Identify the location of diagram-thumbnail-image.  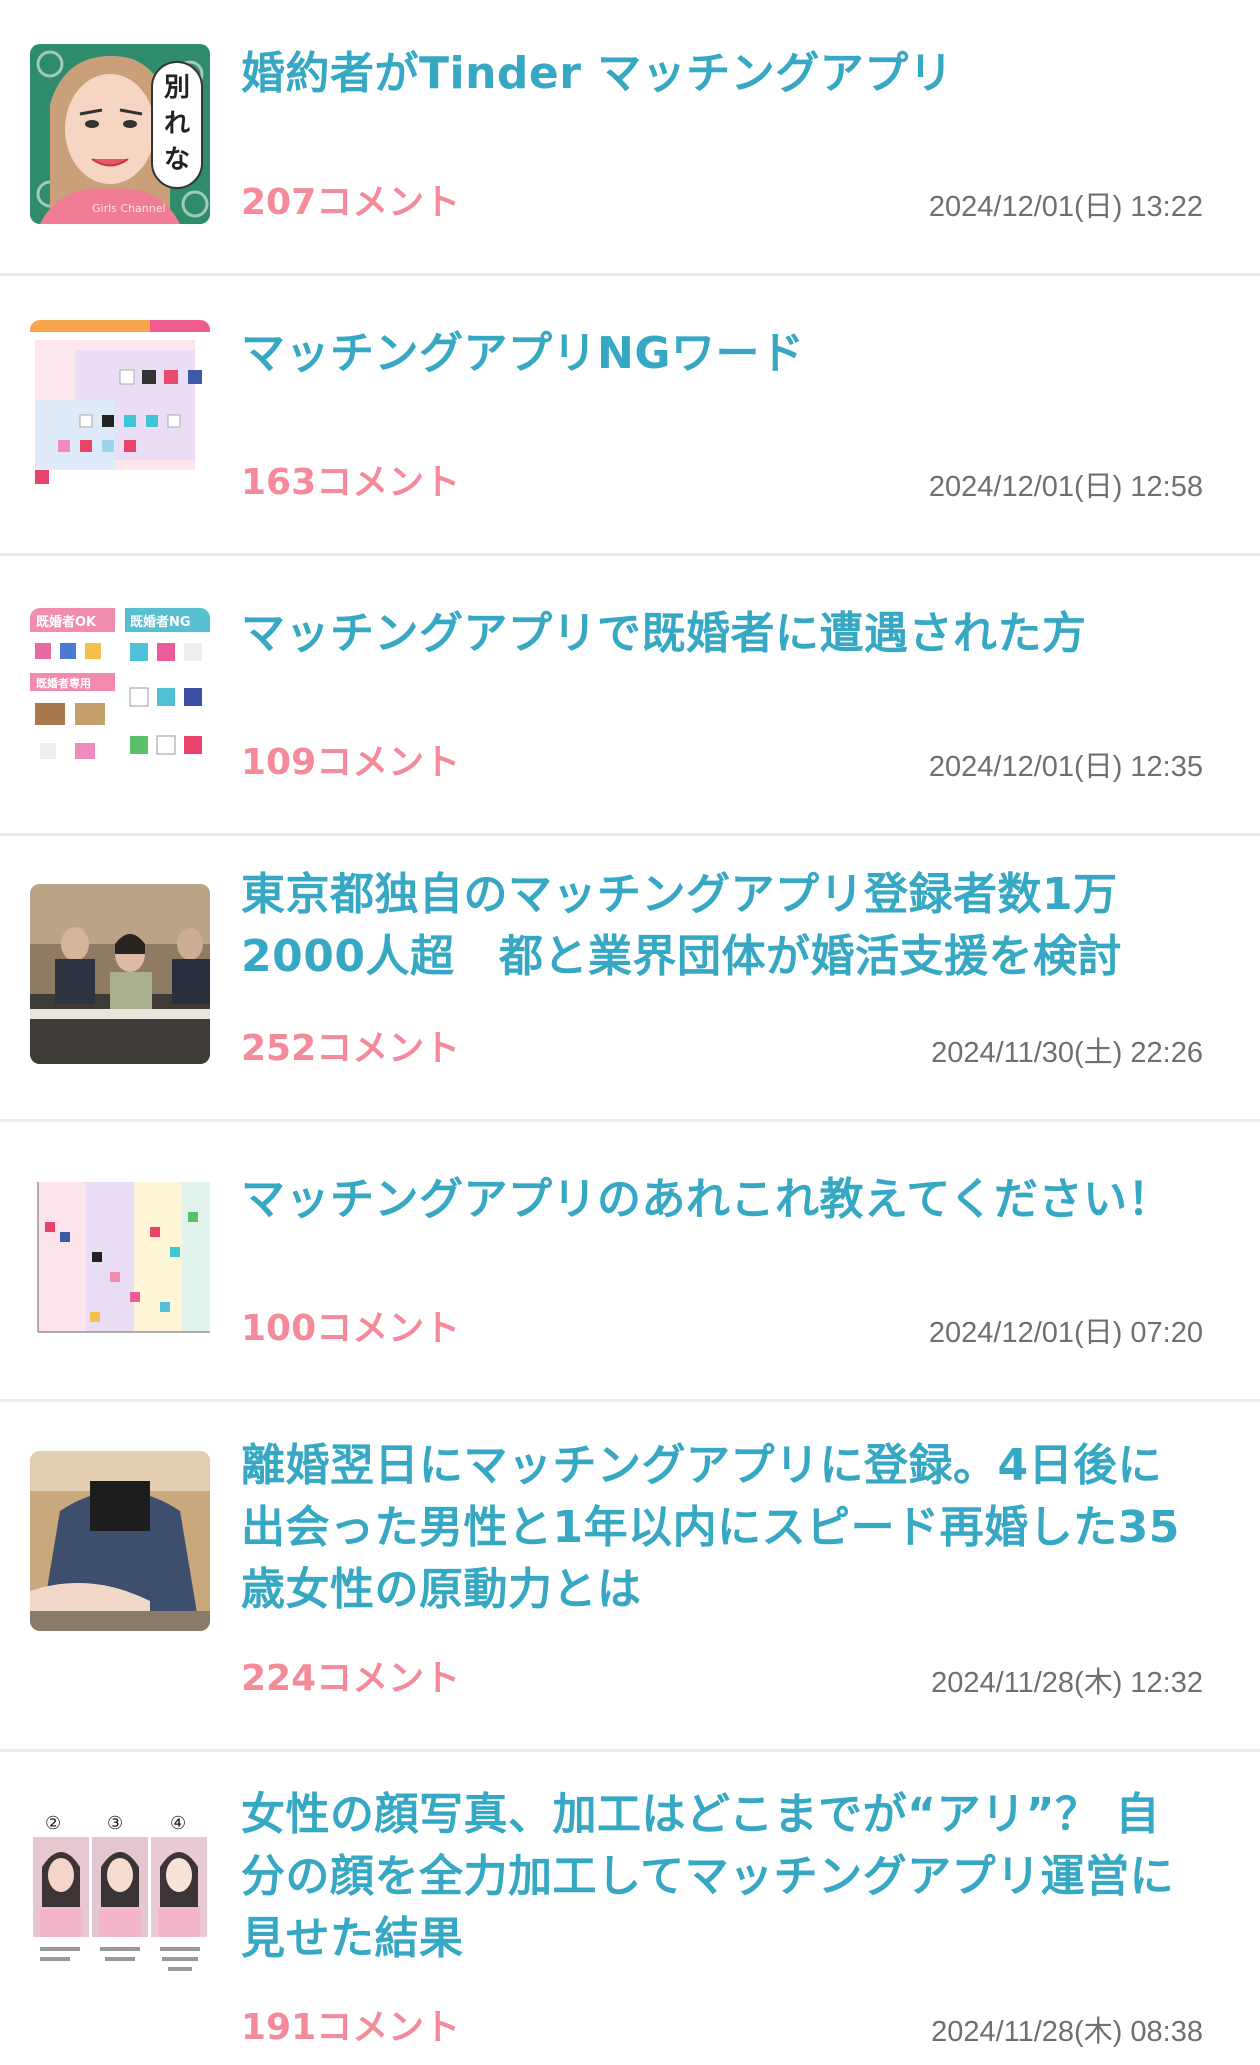
(120, 410).